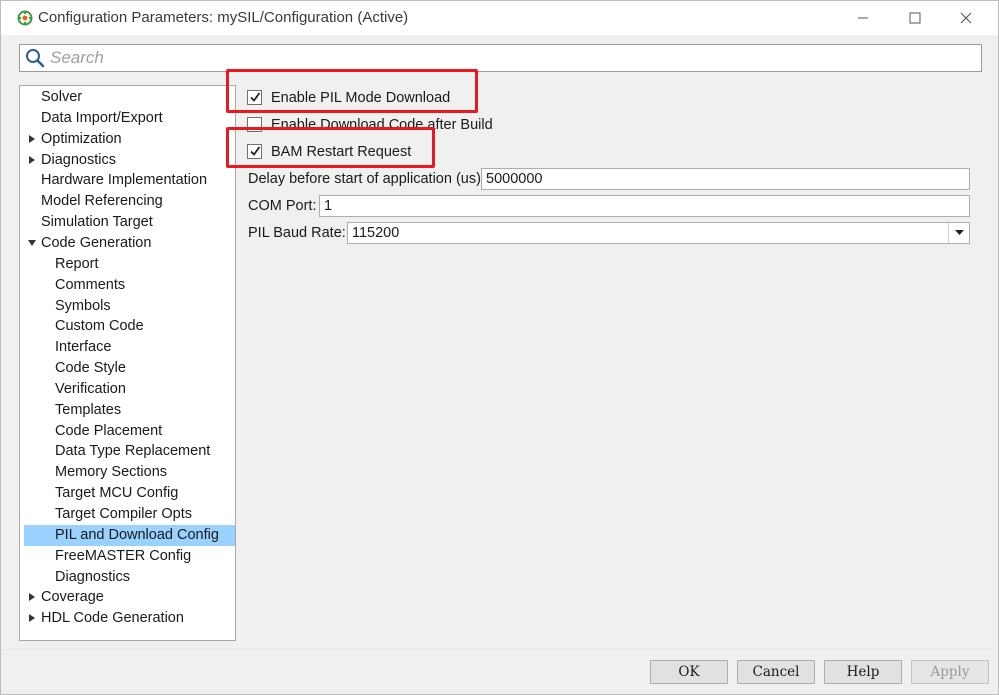 Image resolution: width=999 pixels, height=695 pixels. Describe the element at coordinates (123, 555) in the screenshot. I see `tree-item-label: FreeMASTER Config` at that location.